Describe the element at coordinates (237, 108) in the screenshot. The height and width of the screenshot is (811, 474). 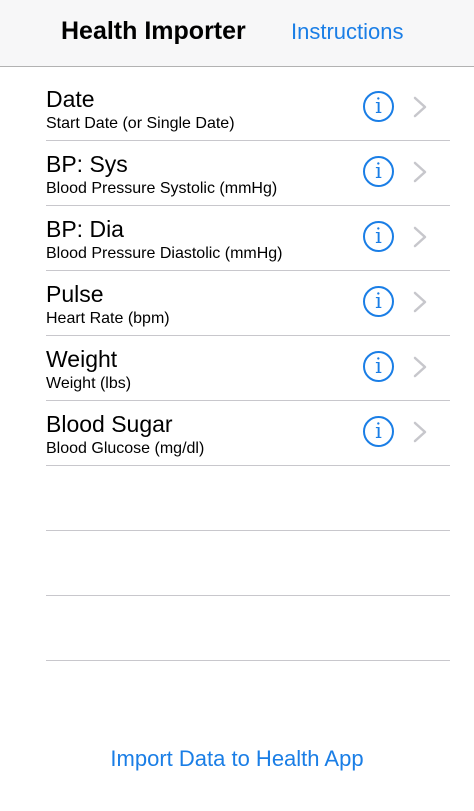
I see `row-date: Date Start Date (or Single Date) i` at that location.